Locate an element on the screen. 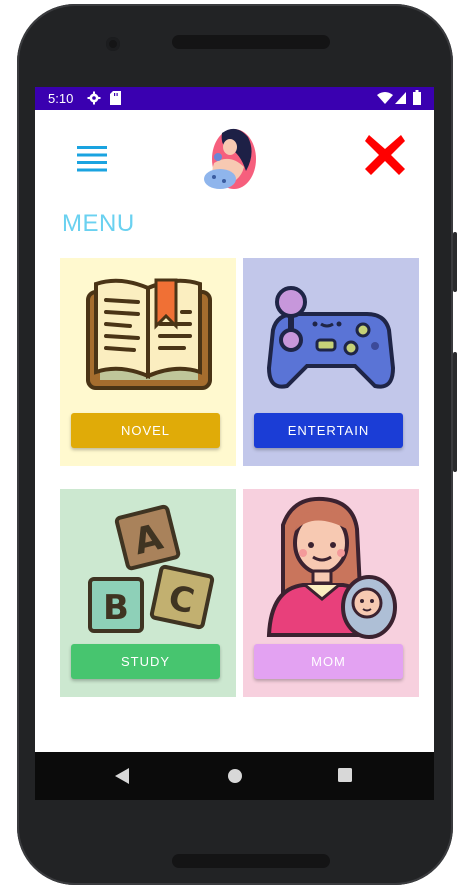  system-nav-bar is located at coordinates (234, 776).